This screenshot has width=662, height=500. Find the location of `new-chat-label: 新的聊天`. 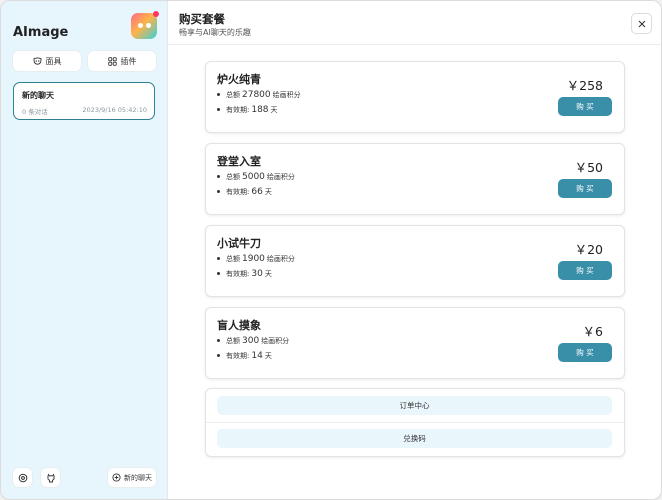

new-chat-label: 新的聊天 is located at coordinates (138, 477).